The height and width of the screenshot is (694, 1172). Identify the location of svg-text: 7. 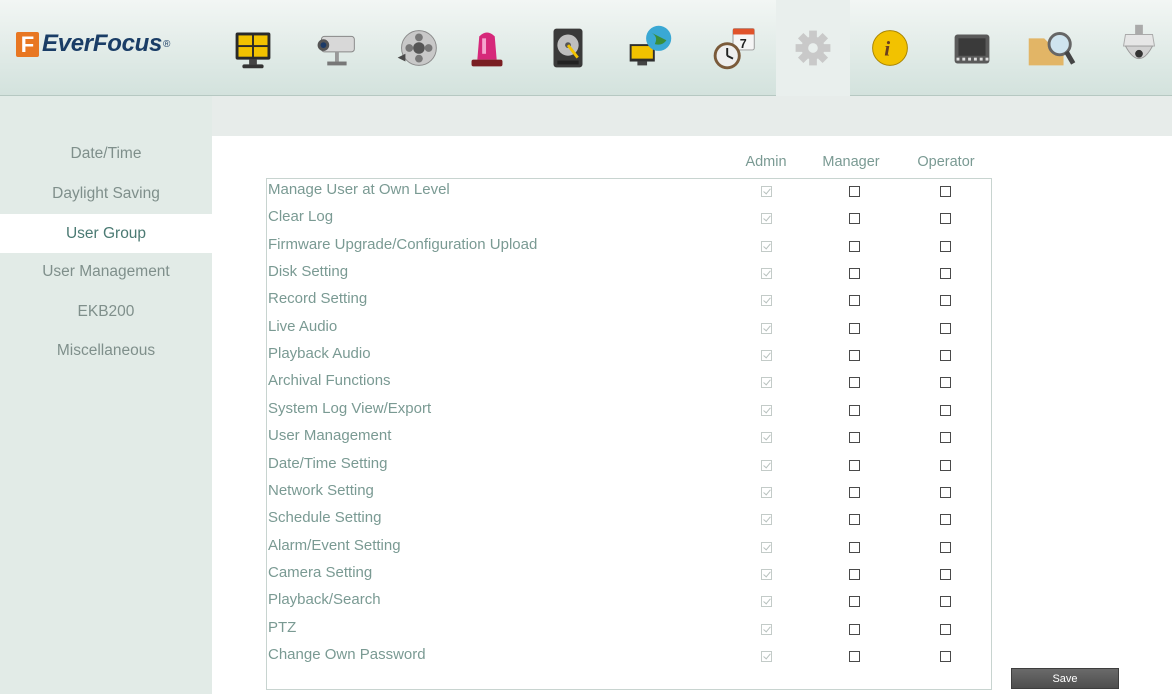
(743, 44).